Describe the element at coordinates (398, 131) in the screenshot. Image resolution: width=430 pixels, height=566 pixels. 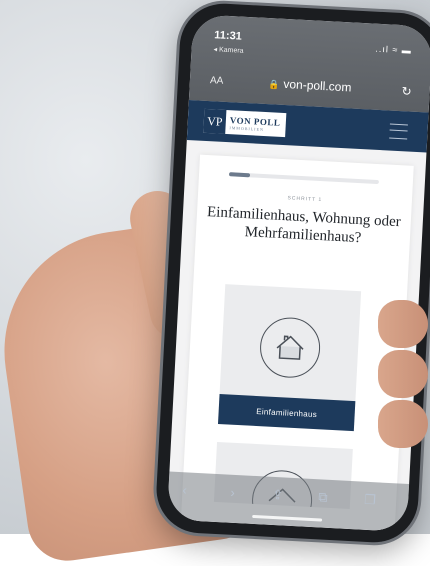
I see `hamburger-menu-icon` at that location.